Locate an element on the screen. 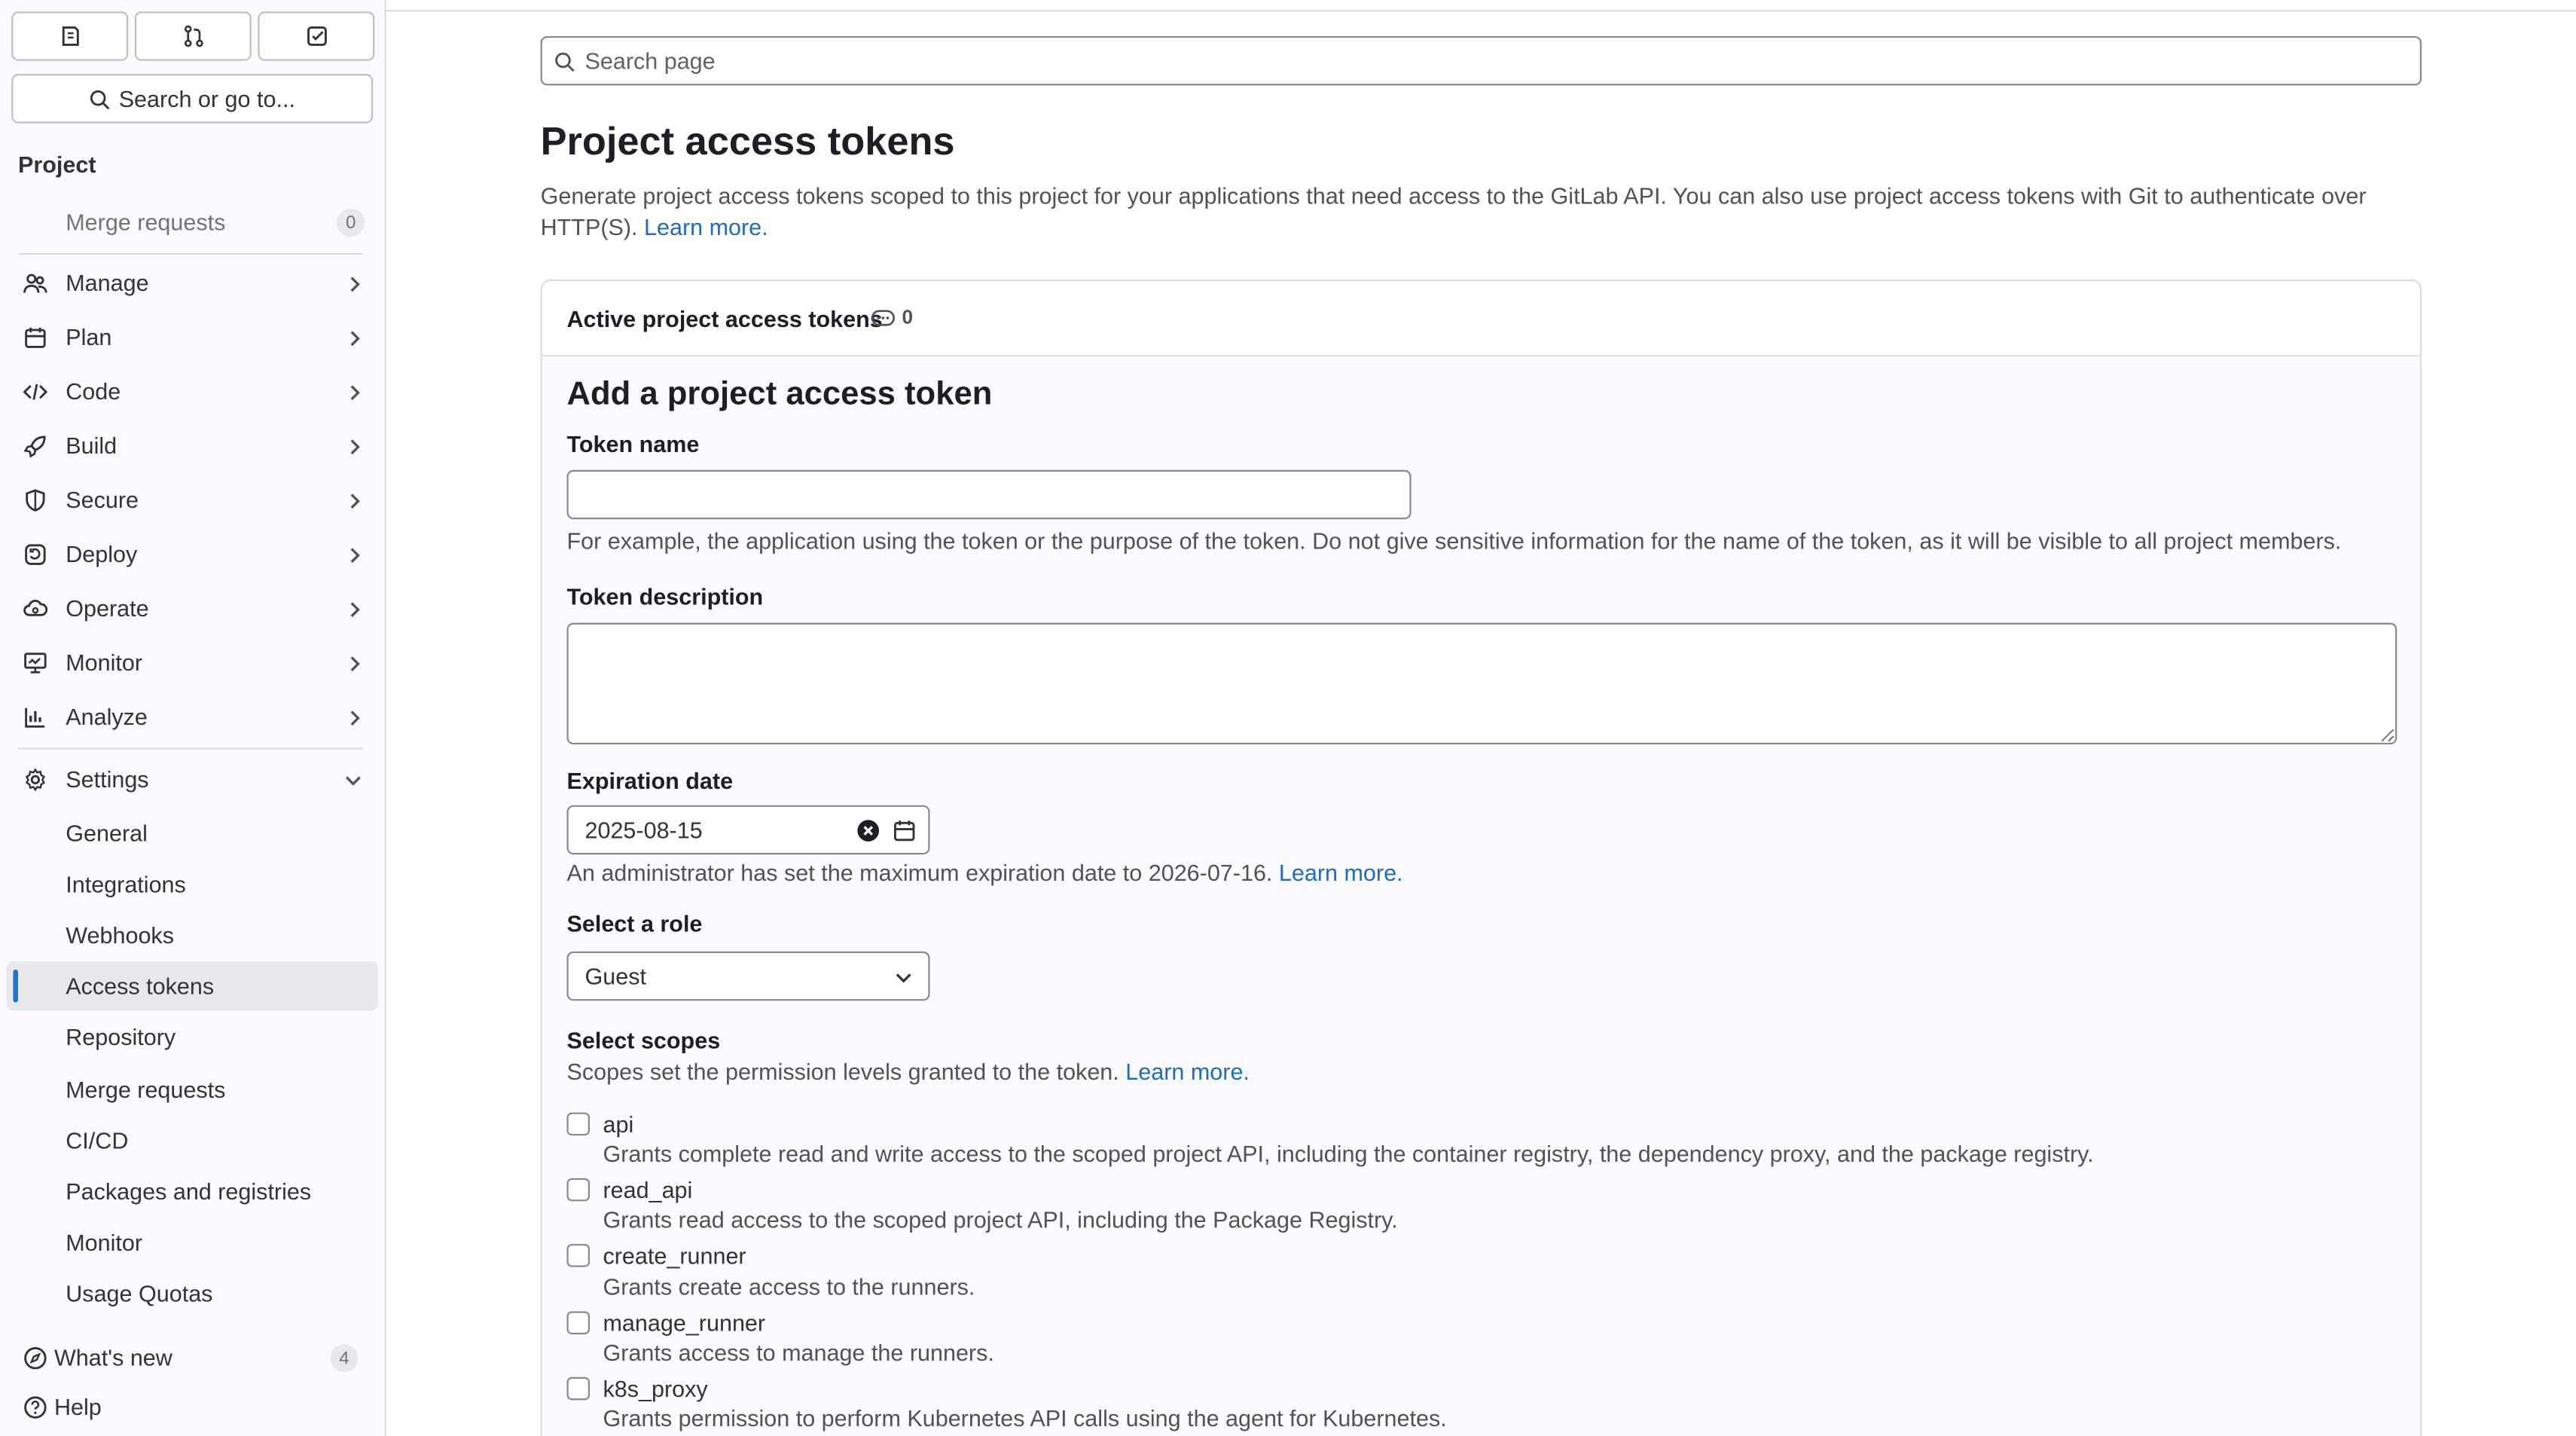  help-link: Help is located at coordinates (63, 1406).